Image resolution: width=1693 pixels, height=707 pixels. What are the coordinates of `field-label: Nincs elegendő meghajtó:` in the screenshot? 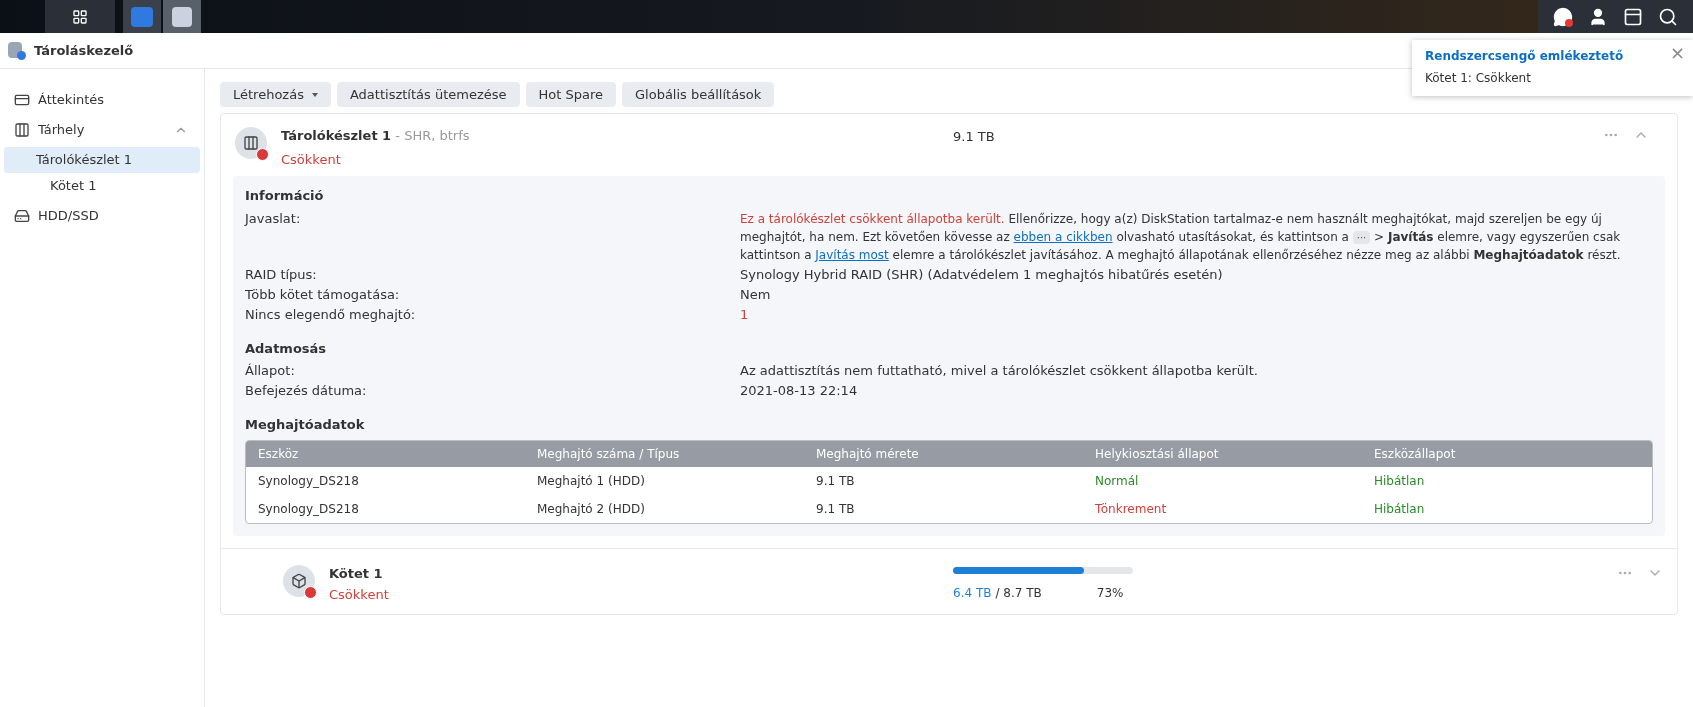 It's located at (331, 314).